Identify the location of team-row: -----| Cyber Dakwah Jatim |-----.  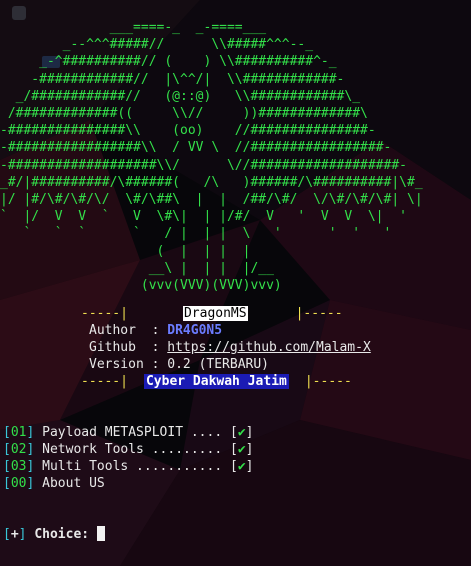
(216, 381).